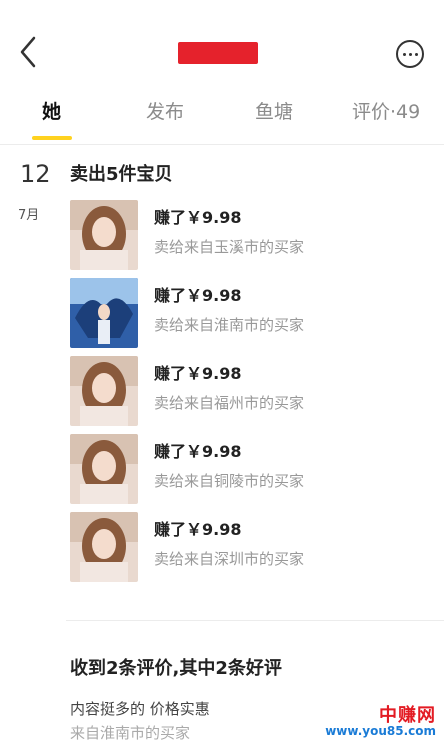 The height and width of the screenshot is (743, 444). I want to click on top-bar, so click(222, 44).